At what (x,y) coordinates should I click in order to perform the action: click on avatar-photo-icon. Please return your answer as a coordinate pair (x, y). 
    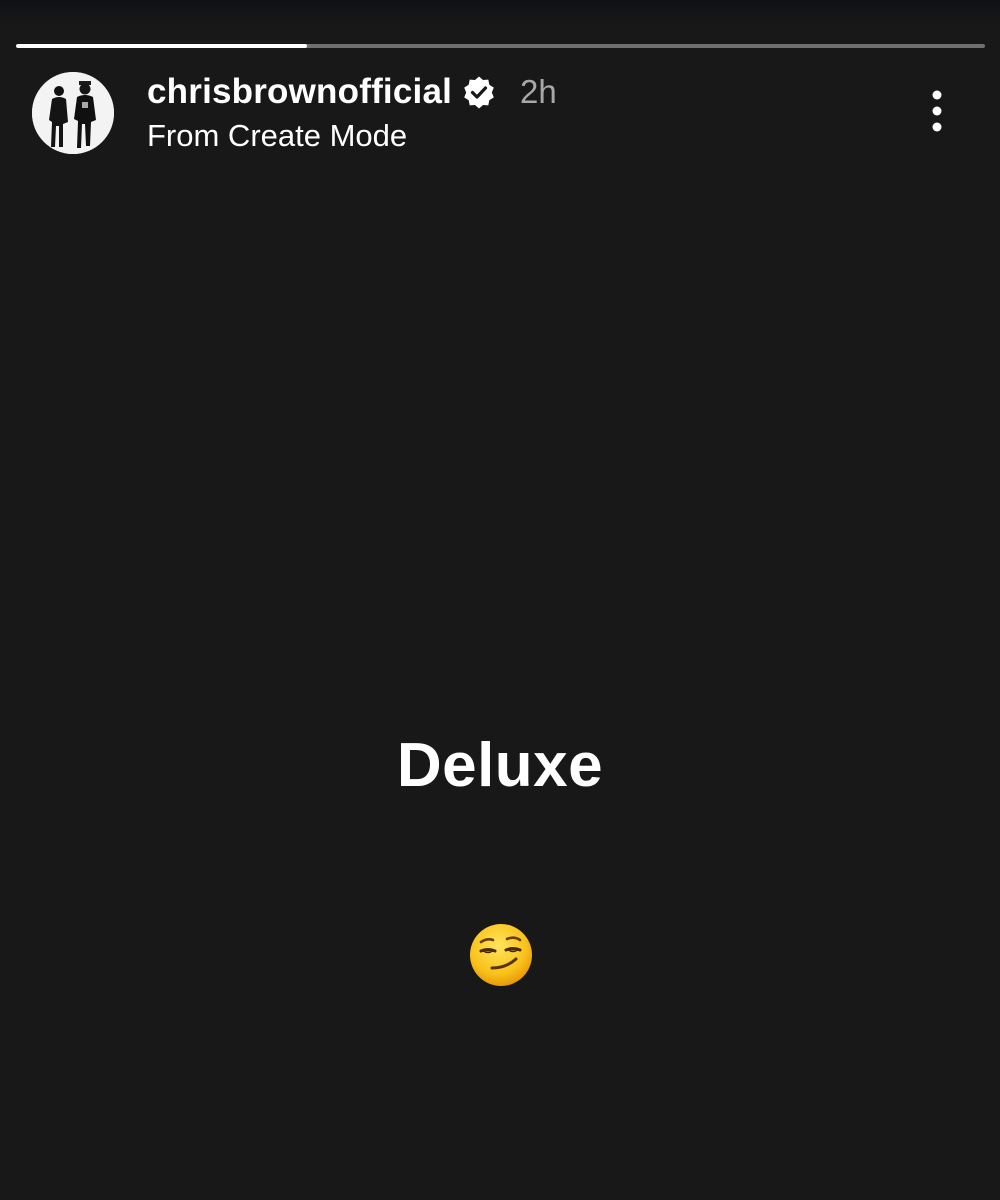
    Looking at the image, I should click on (73, 113).